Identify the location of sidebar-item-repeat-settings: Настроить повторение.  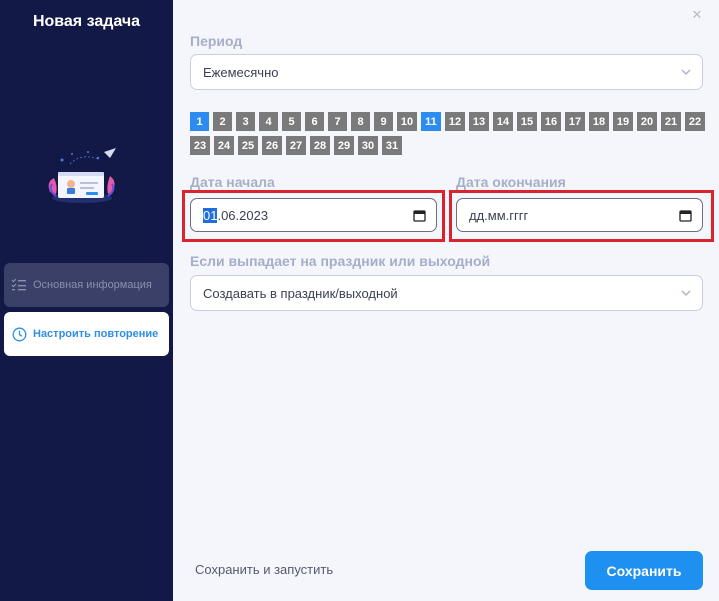
(86, 334).